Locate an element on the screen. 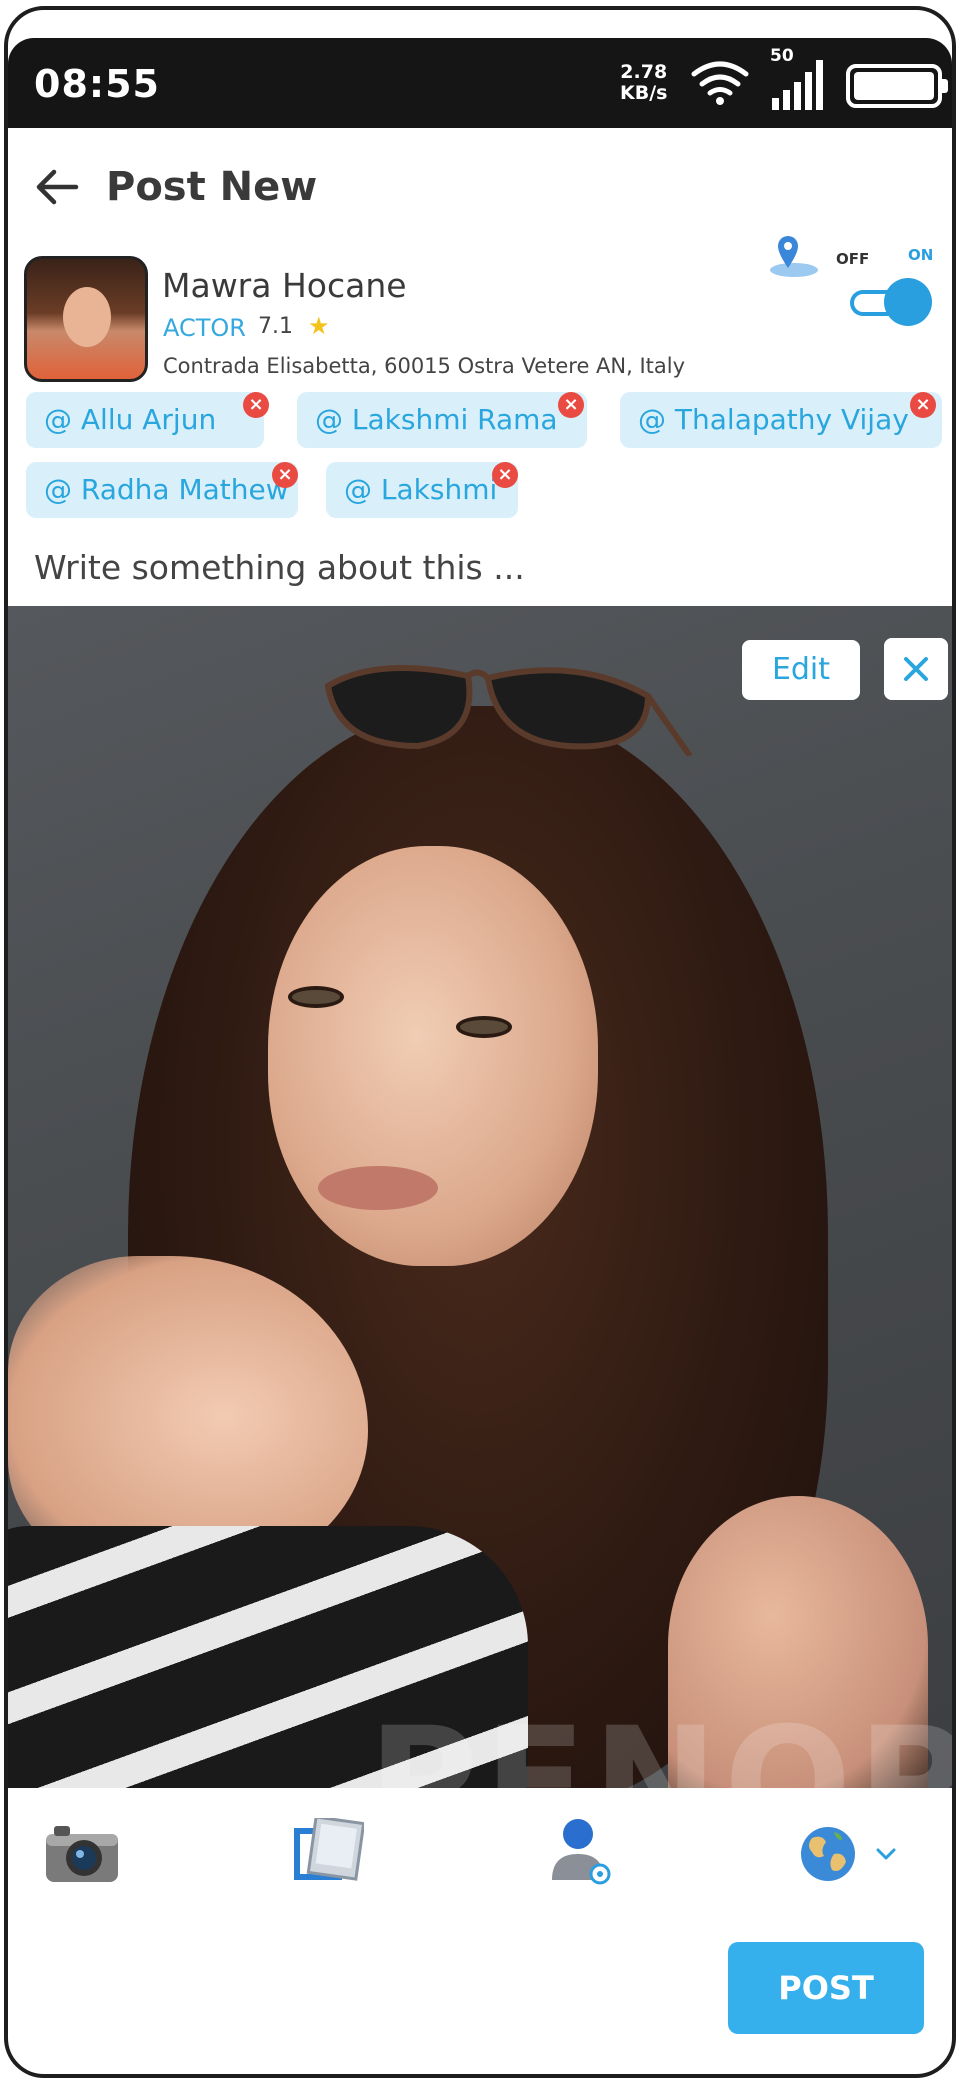 This screenshot has width=960, height=2082. status-time: 08:55 is located at coordinates (97, 84).